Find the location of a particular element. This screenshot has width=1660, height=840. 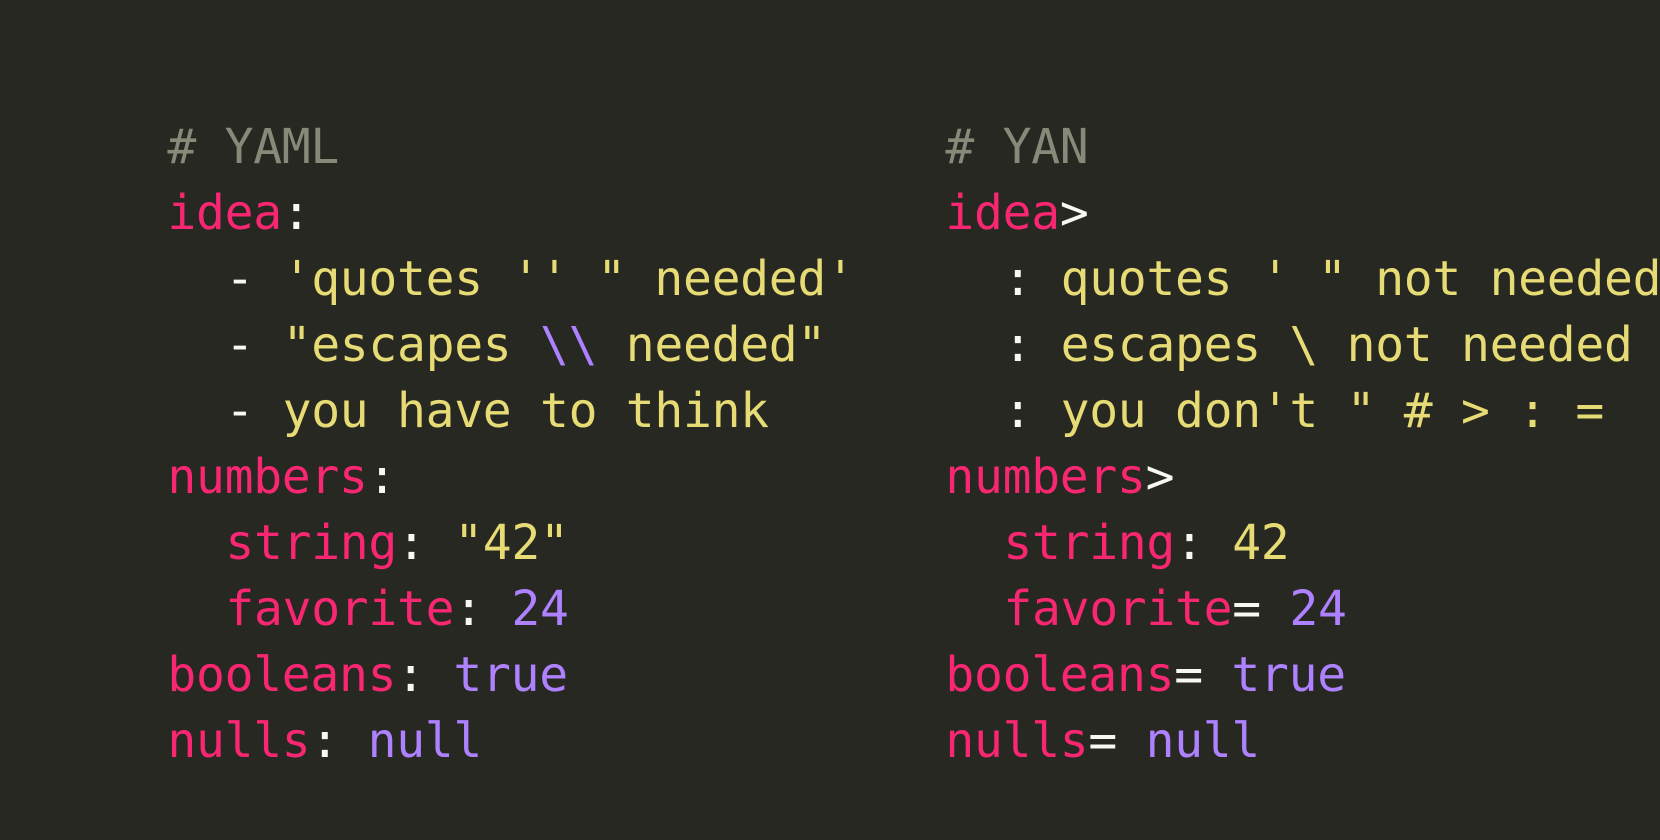

yan-booleans-value: true is located at coordinates (1288, 675).